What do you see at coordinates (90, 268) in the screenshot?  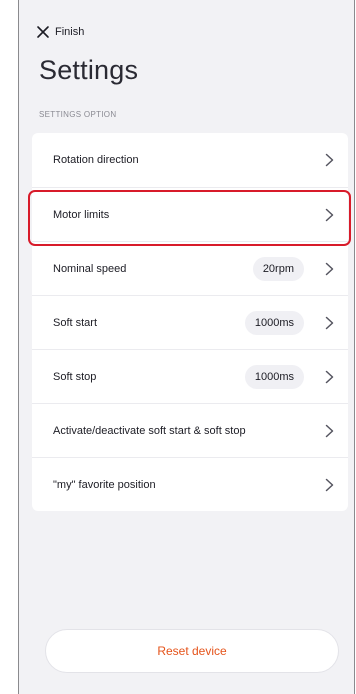 I see `settings-item-label: Nominal speed` at bounding box center [90, 268].